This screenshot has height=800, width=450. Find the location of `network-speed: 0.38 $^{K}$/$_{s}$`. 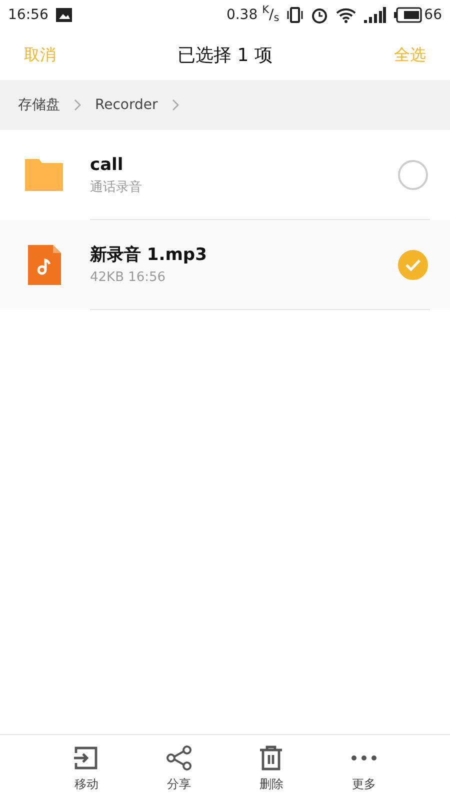

network-speed: 0.38 $^{K}$/$_{s}$ is located at coordinates (253, 15).